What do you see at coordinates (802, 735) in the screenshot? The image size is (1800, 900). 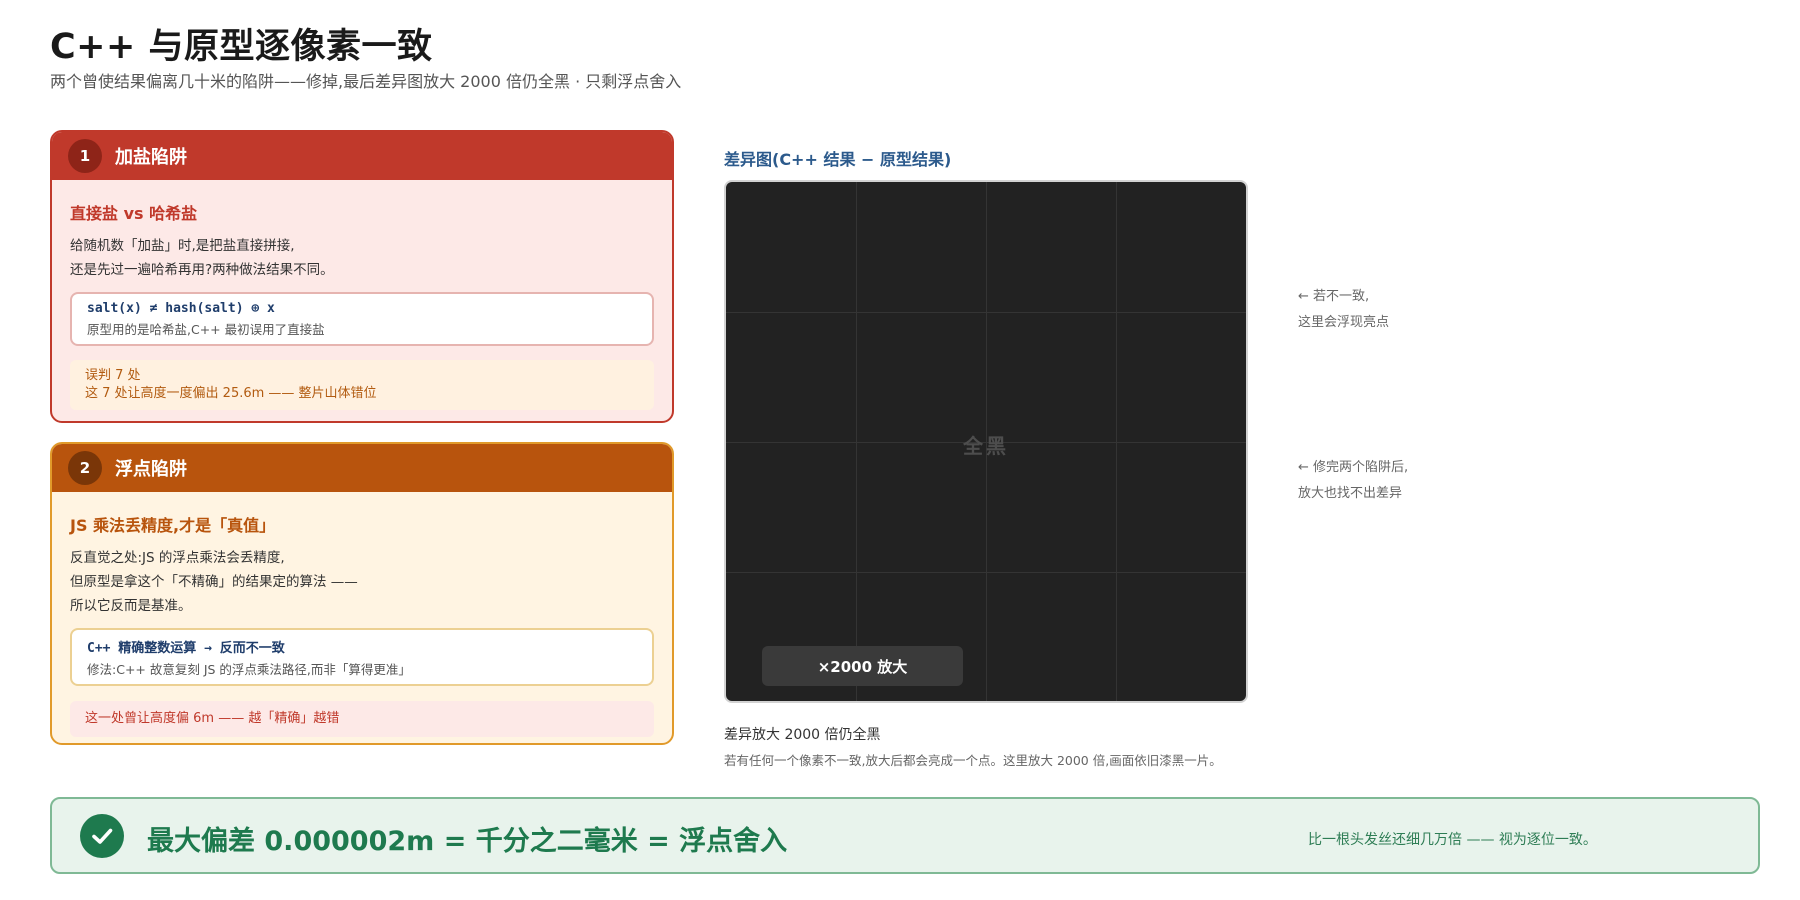 I see `diff-caption-title: 差异放大 2000 倍仍全黑` at bounding box center [802, 735].